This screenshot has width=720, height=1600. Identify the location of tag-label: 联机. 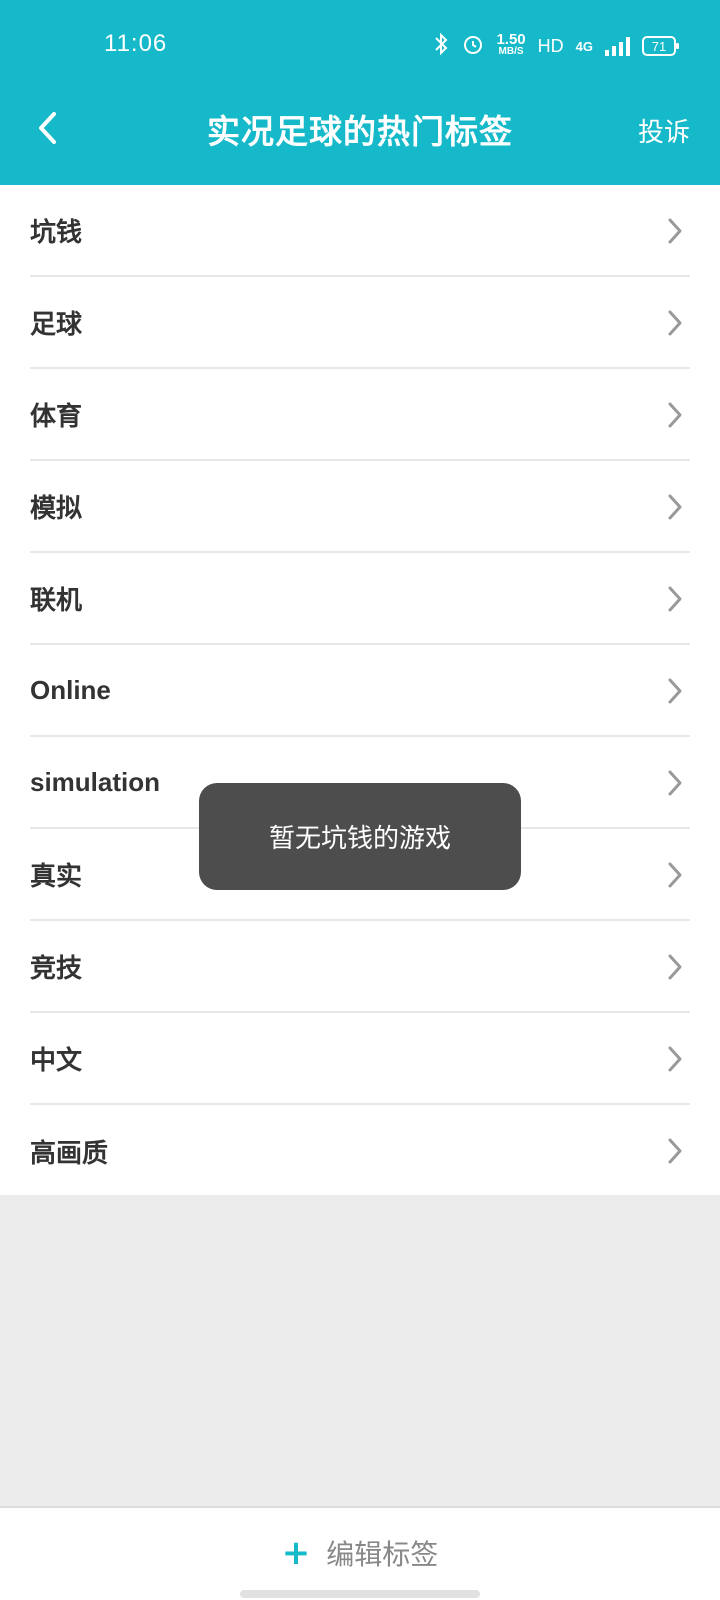
(56, 599).